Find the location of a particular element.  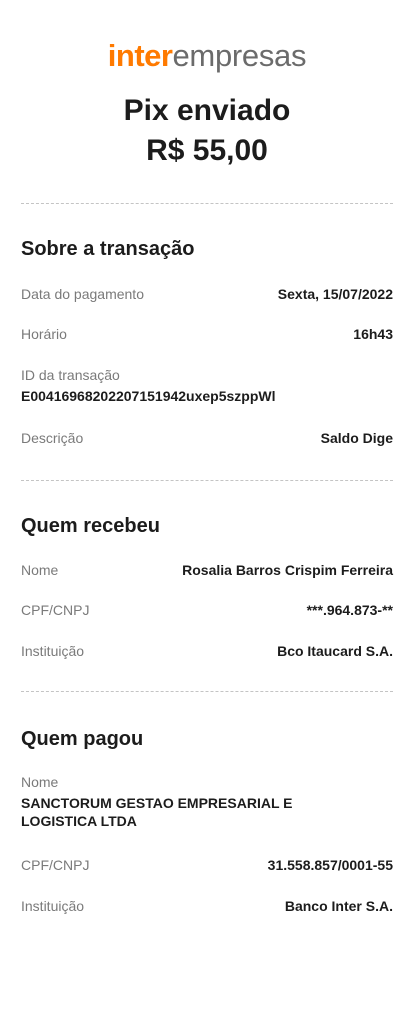

row-time: Horário 16h43 is located at coordinates (207, 334).